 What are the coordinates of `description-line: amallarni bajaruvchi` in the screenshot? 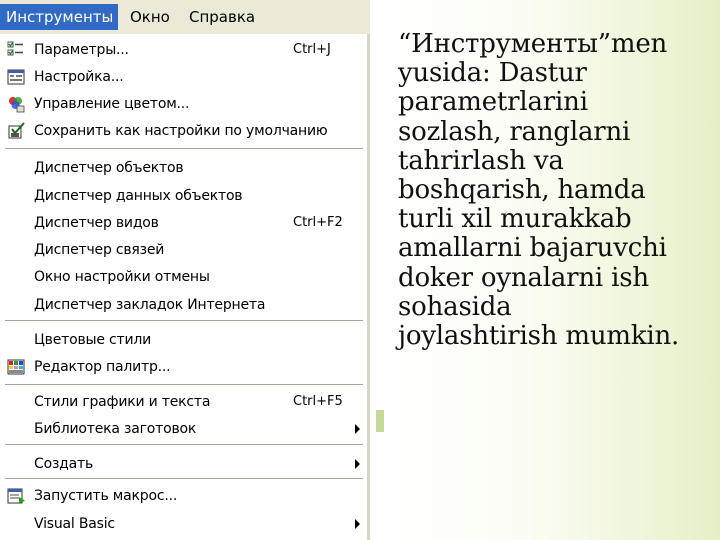 It's located at (532, 248).